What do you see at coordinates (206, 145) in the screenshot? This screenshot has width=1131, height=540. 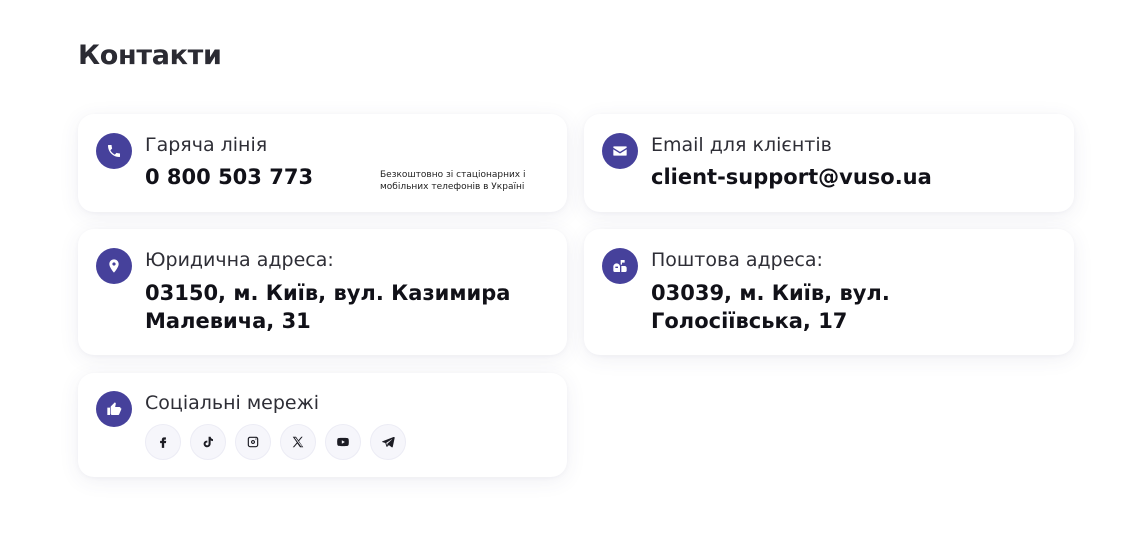 I see `hotline-label: Гаряча лінія` at bounding box center [206, 145].